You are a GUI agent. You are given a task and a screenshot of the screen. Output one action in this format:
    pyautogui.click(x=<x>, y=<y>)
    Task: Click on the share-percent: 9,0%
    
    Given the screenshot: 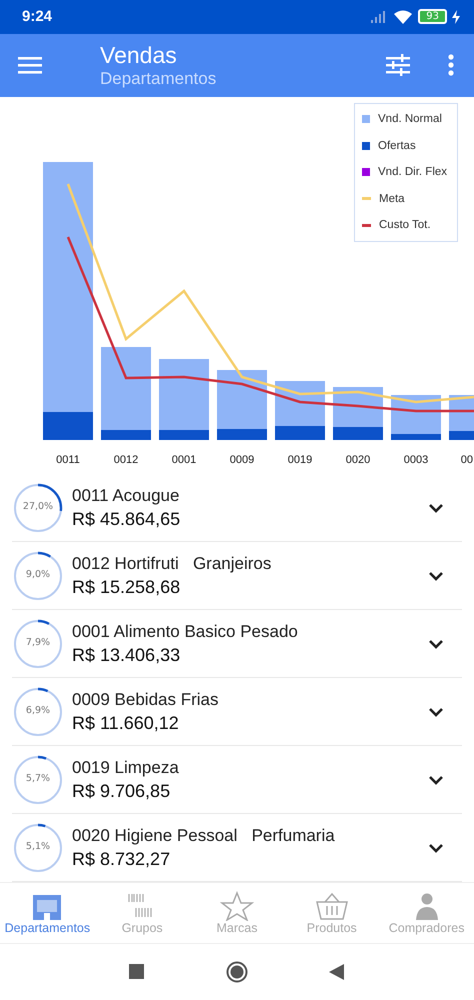 What is the action you would take?
    pyautogui.click(x=38, y=574)
    